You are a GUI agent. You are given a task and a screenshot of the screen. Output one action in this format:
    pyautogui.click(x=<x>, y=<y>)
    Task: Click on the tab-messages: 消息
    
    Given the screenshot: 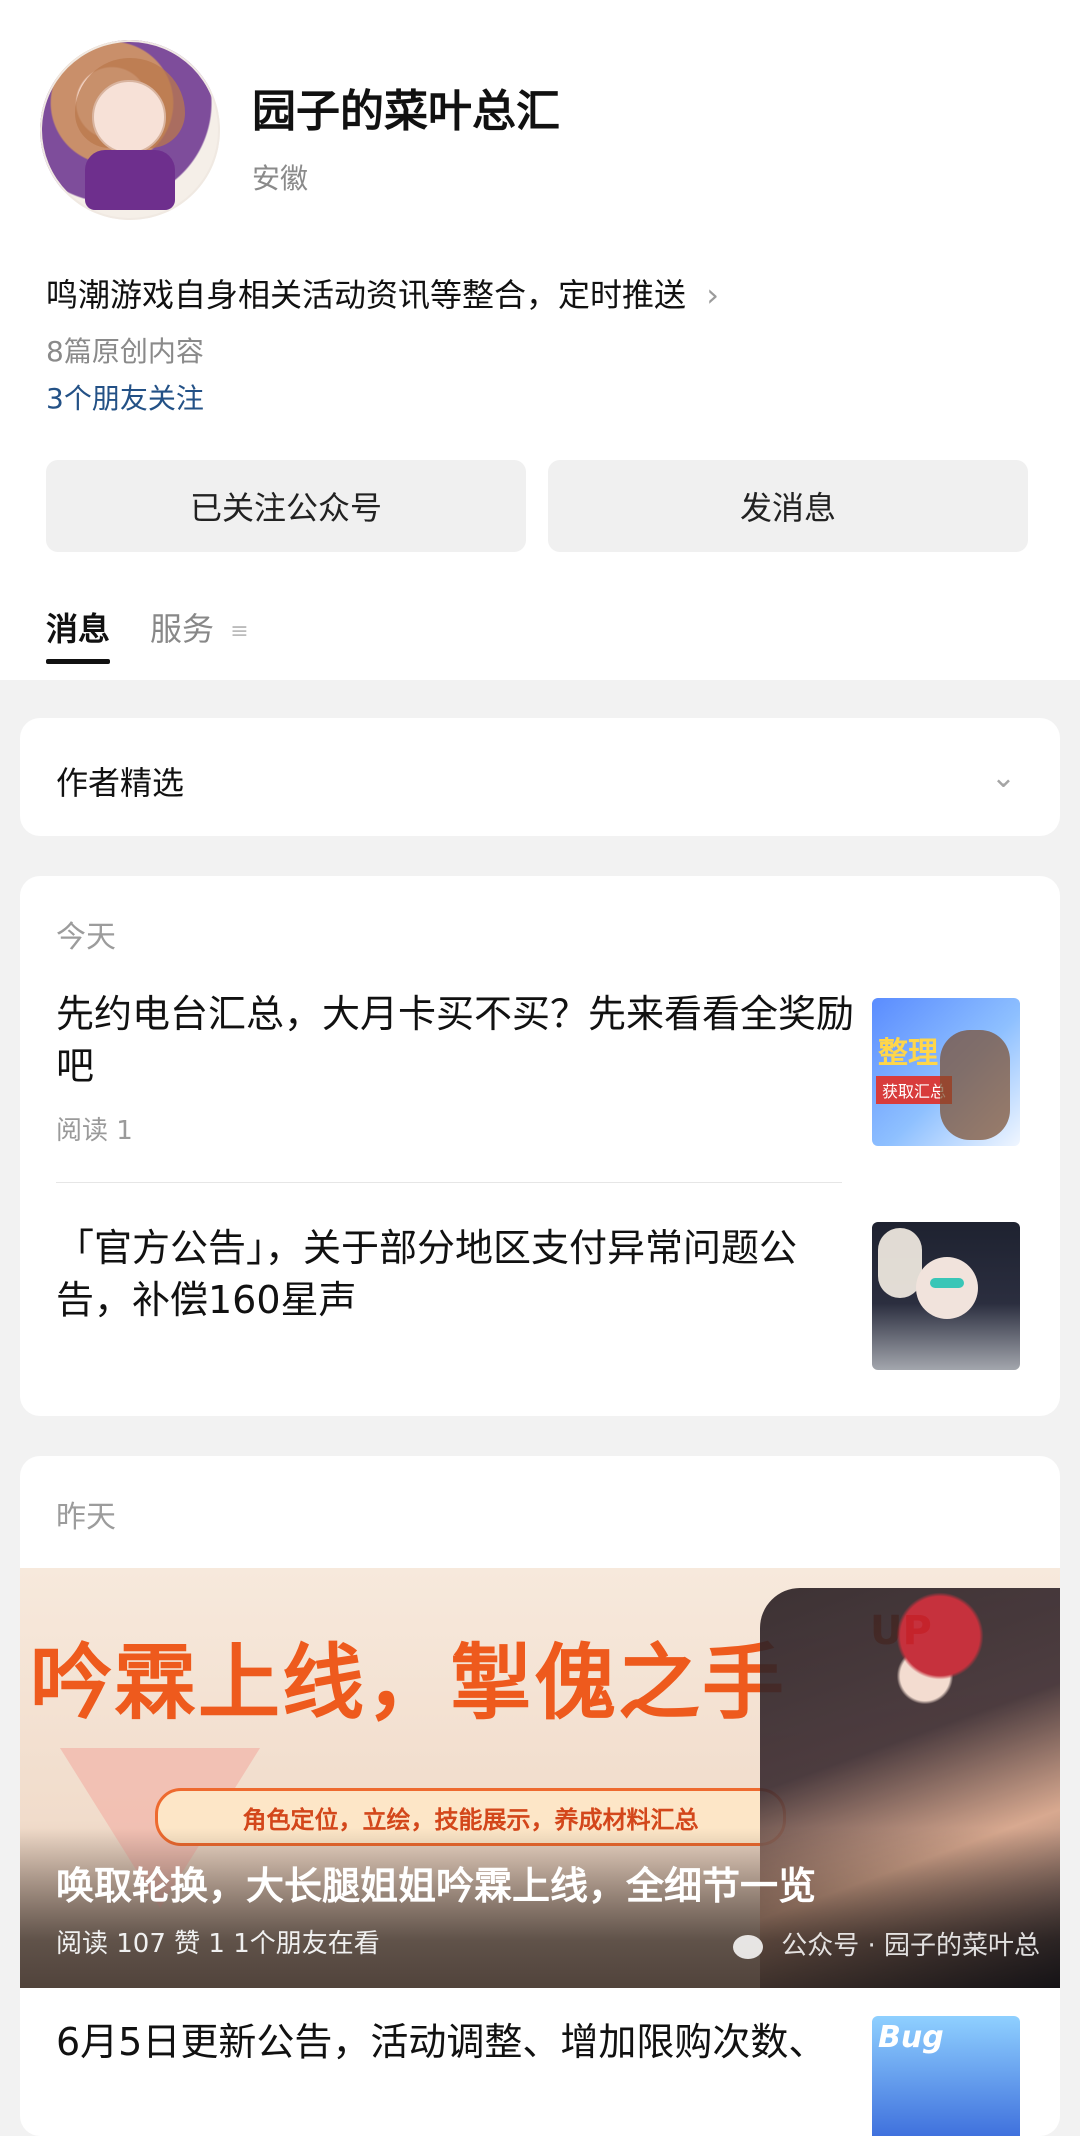 What is the action you would take?
    pyautogui.click(x=78, y=634)
    